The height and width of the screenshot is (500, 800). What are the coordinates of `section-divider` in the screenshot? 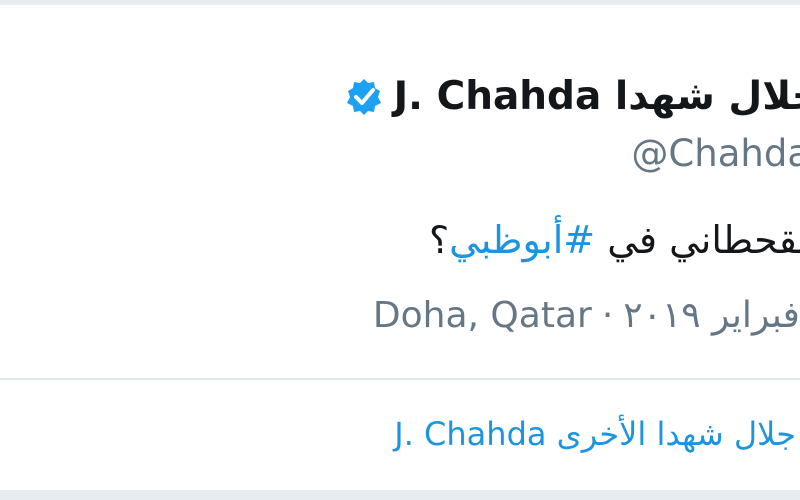 It's located at (400, 379).